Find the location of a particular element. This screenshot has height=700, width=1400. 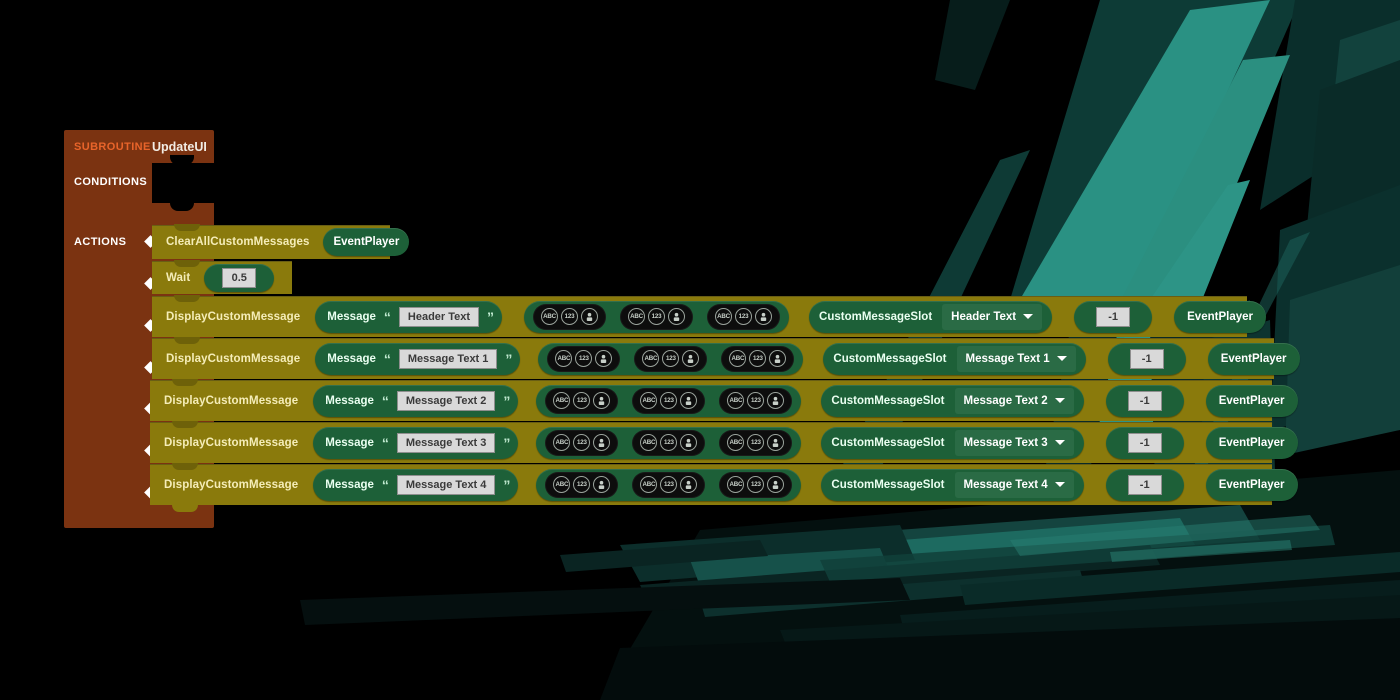

rule-name: UpdateUI is located at coordinates (179, 147).